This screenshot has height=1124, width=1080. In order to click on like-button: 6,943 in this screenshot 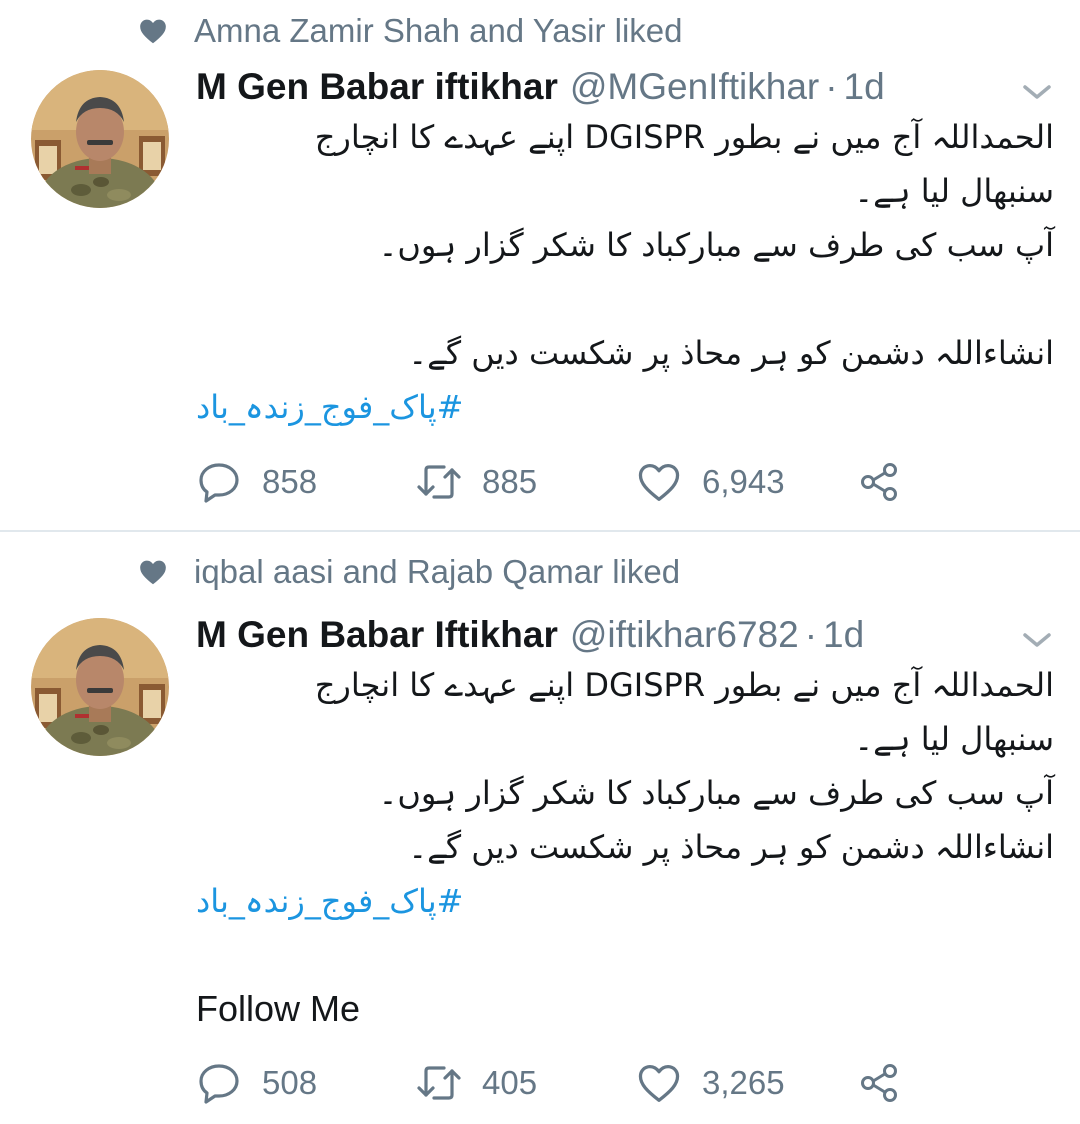, I will do `click(710, 482)`.